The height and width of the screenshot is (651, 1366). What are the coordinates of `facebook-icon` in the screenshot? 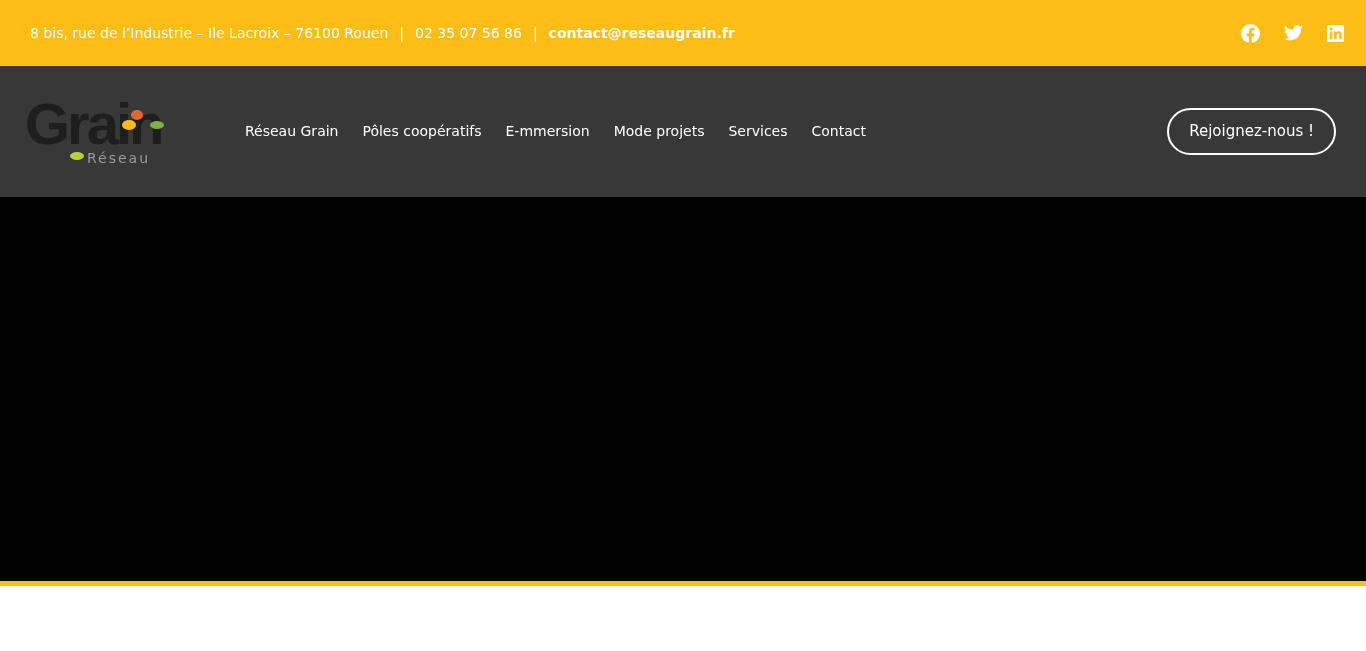 It's located at (1250, 33).